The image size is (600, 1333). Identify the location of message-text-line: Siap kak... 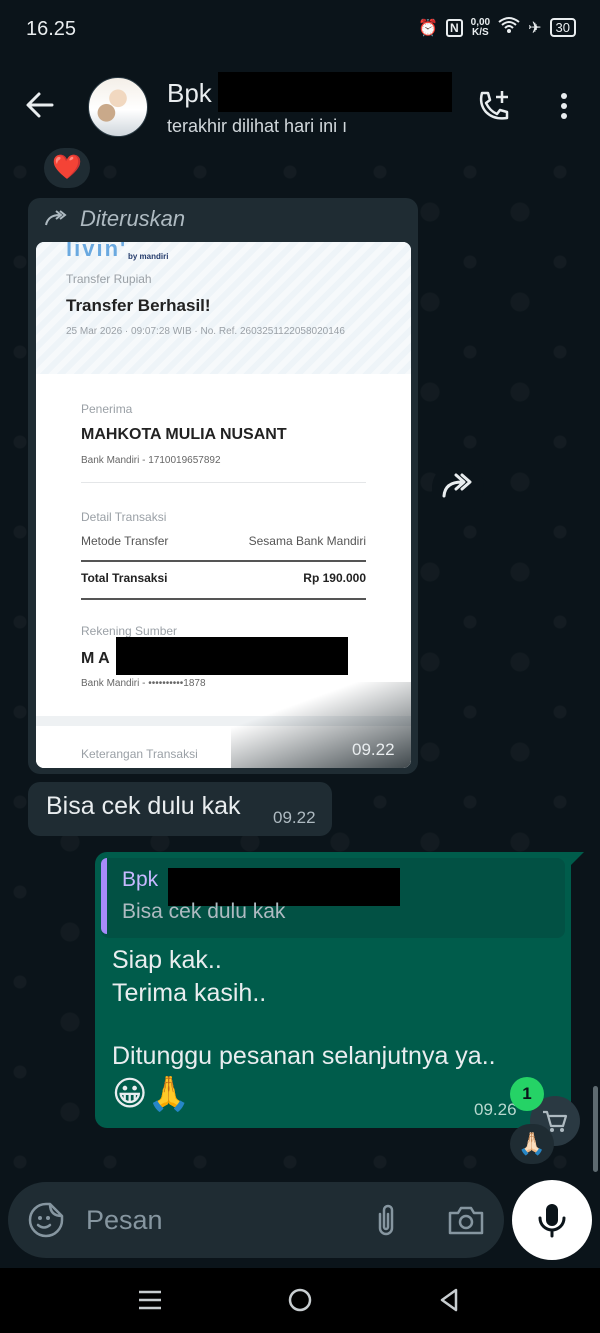
(167, 960).